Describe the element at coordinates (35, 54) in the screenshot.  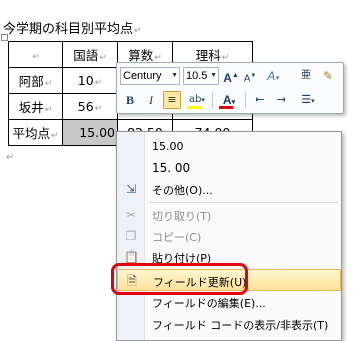
I see `table-cell: ↵` at that location.